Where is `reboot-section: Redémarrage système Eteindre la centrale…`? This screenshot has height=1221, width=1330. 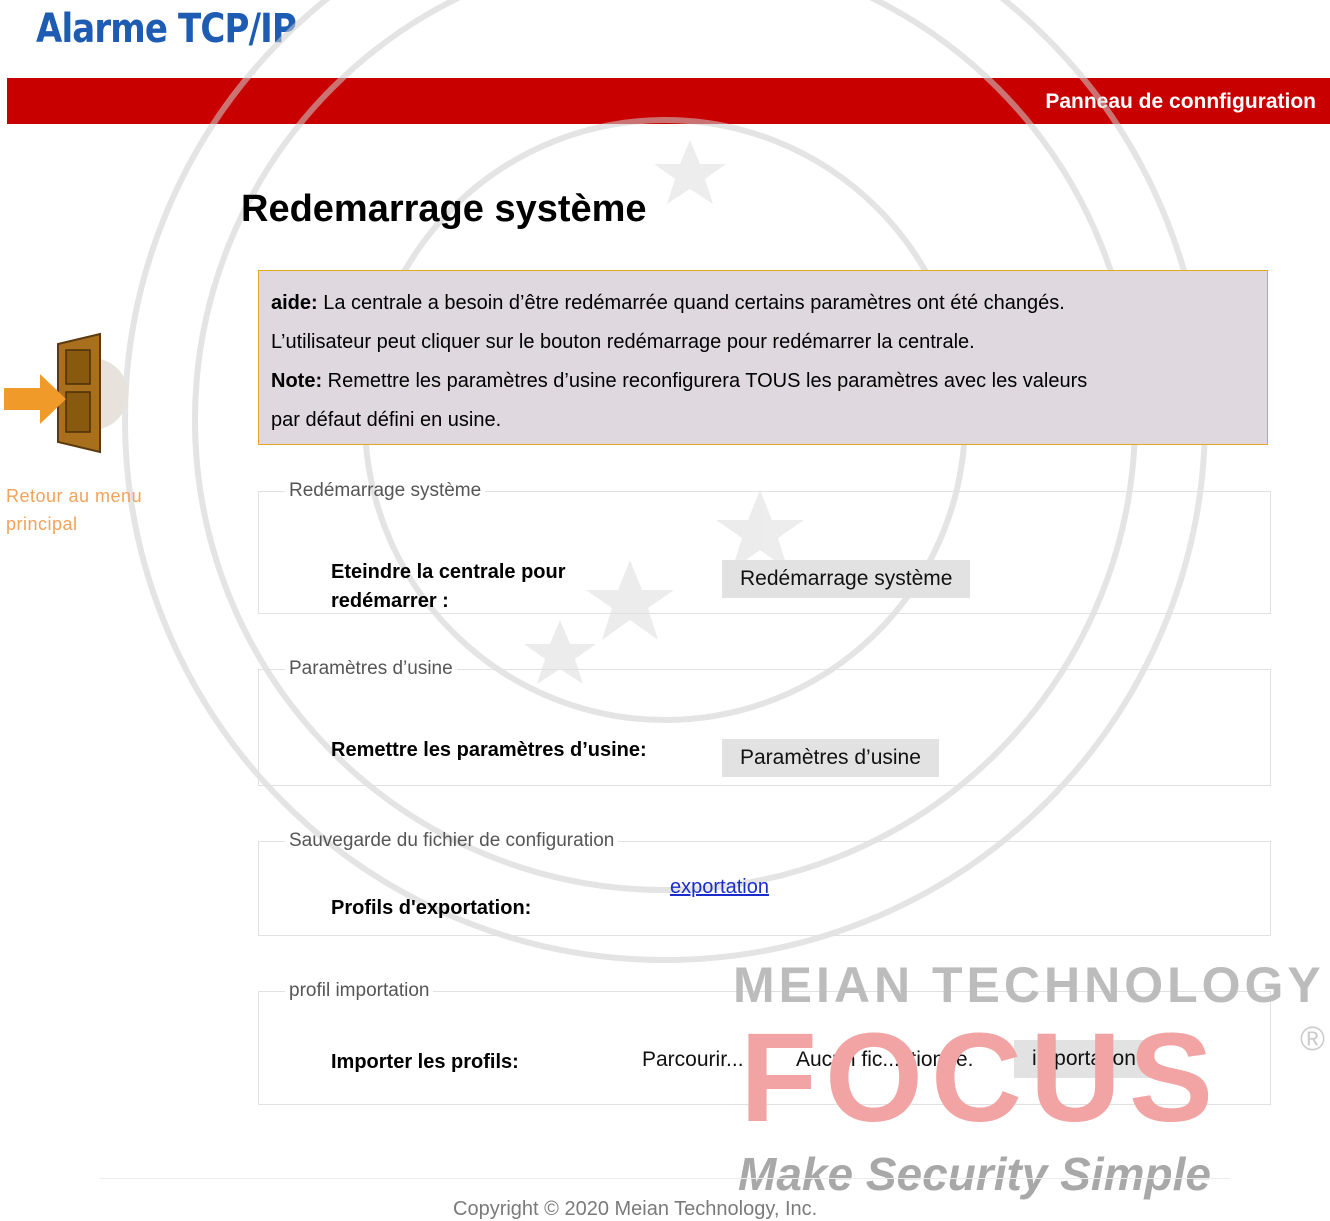 reboot-section: Redémarrage système Eteindre la centrale… is located at coordinates (764, 547).